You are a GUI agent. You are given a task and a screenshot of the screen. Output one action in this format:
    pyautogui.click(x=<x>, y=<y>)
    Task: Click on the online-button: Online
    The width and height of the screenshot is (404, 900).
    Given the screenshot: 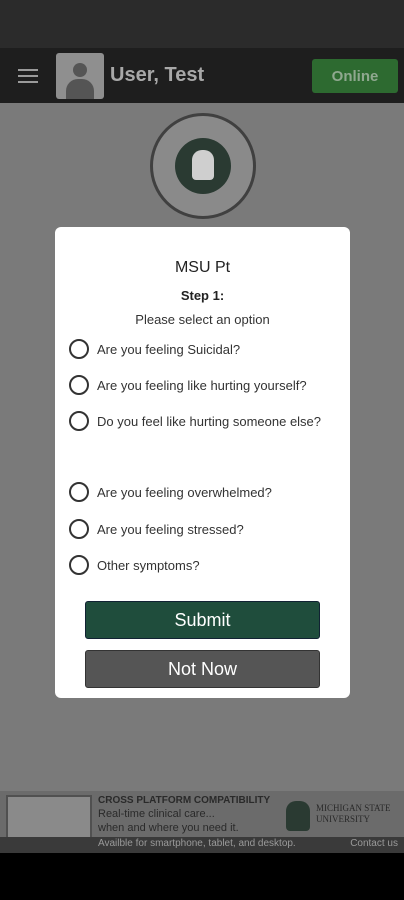 What is the action you would take?
    pyautogui.click(x=355, y=76)
    